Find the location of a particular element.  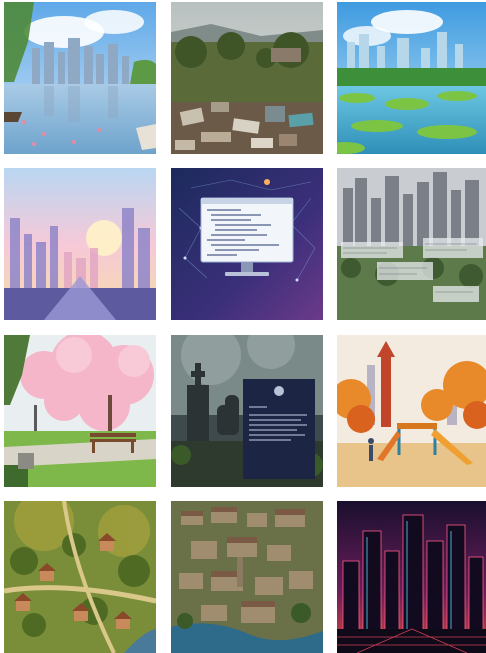

city-skyline-data-overlay-image is located at coordinates (411, 244).